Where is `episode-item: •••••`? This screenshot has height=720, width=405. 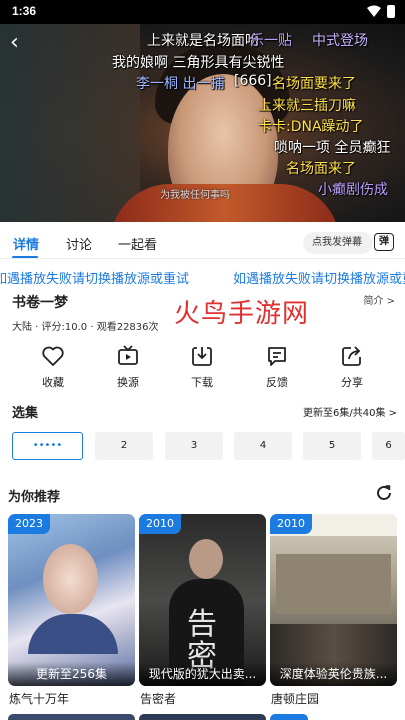 episode-item: ••••• is located at coordinates (47, 446).